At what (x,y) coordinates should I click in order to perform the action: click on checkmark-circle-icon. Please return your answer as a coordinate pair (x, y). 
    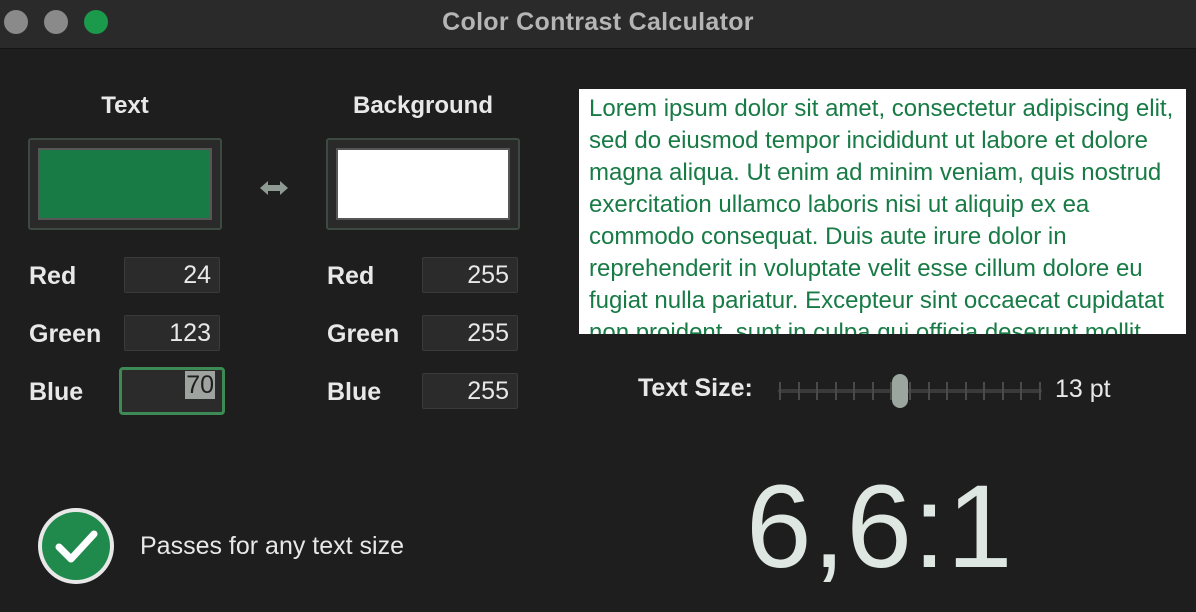
    Looking at the image, I should click on (76, 546).